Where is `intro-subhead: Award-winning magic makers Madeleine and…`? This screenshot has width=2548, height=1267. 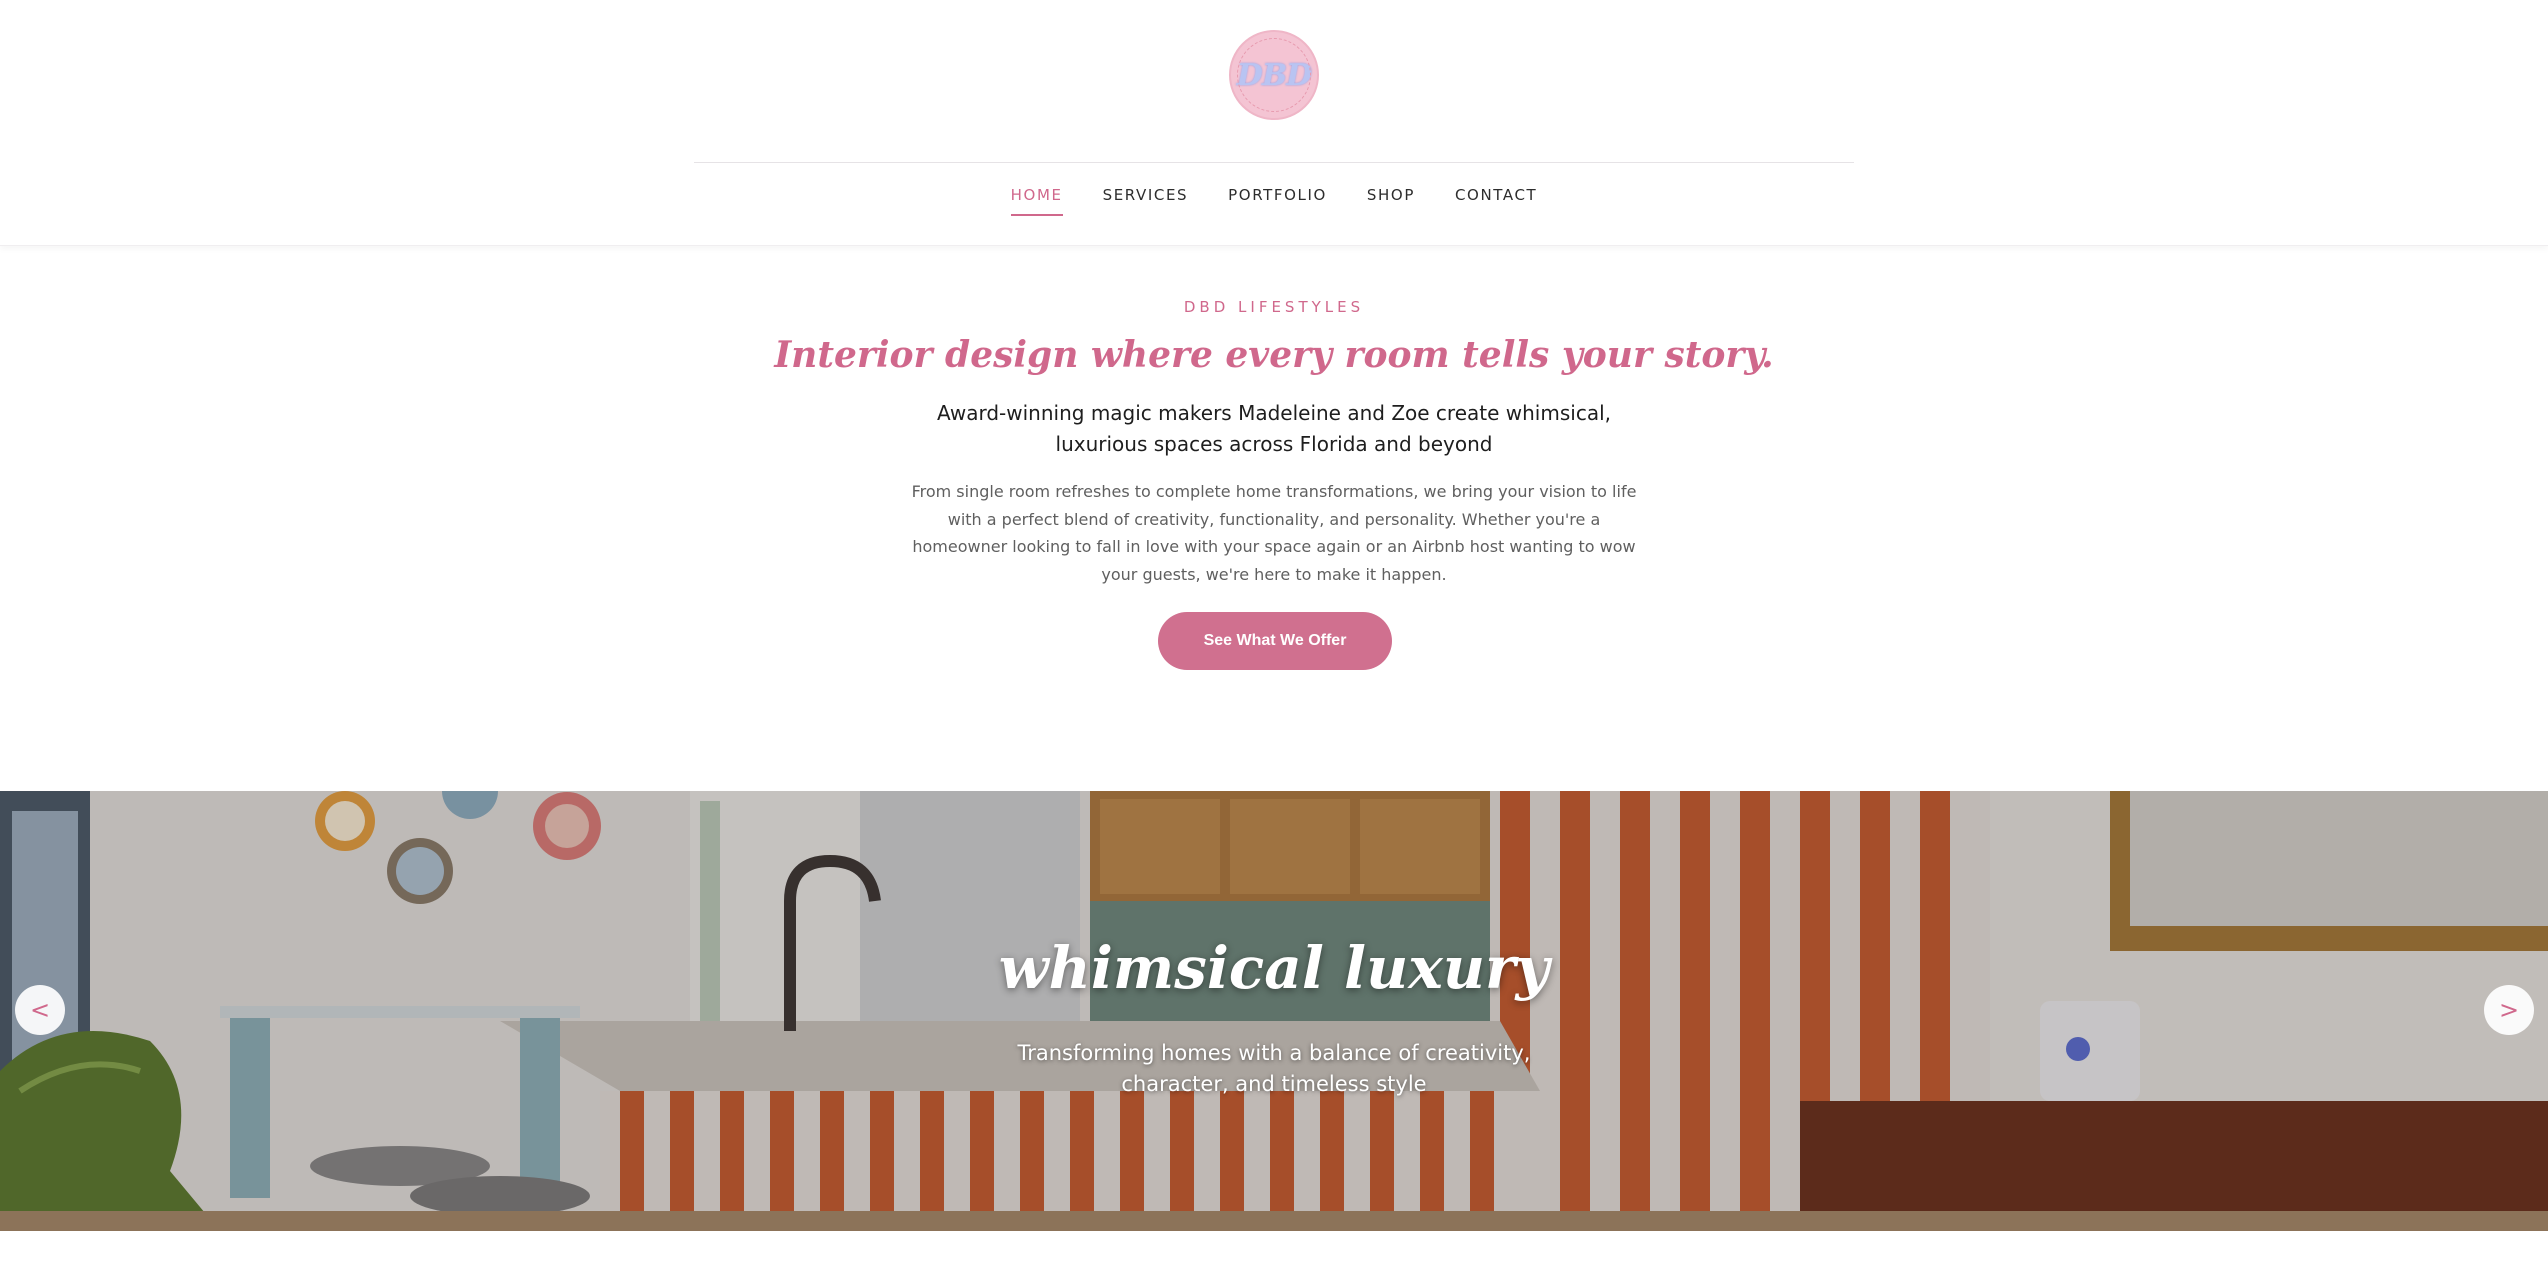
intro-subhead: Award-winning magic makers Madeleine and… is located at coordinates (1274, 428).